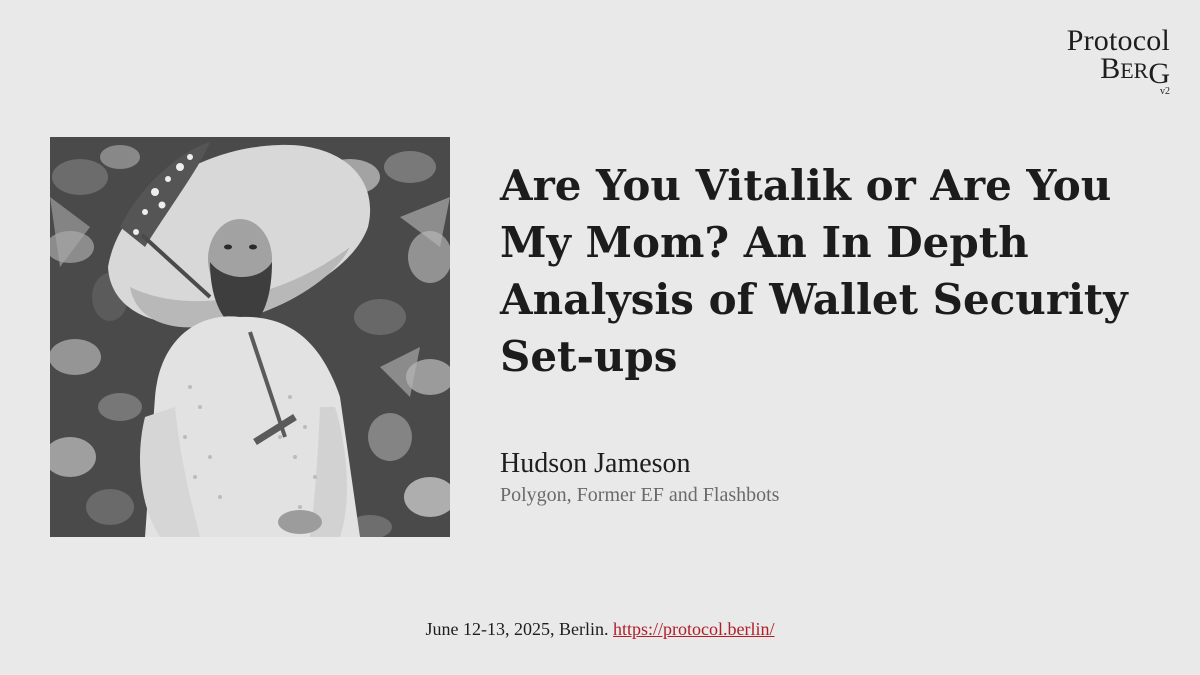 Image resolution: width=1200 pixels, height=675 pixels. Describe the element at coordinates (640, 495) in the screenshot. I see `speaker-affiliation: Polygon, Former EF and Flashbots` at that location.